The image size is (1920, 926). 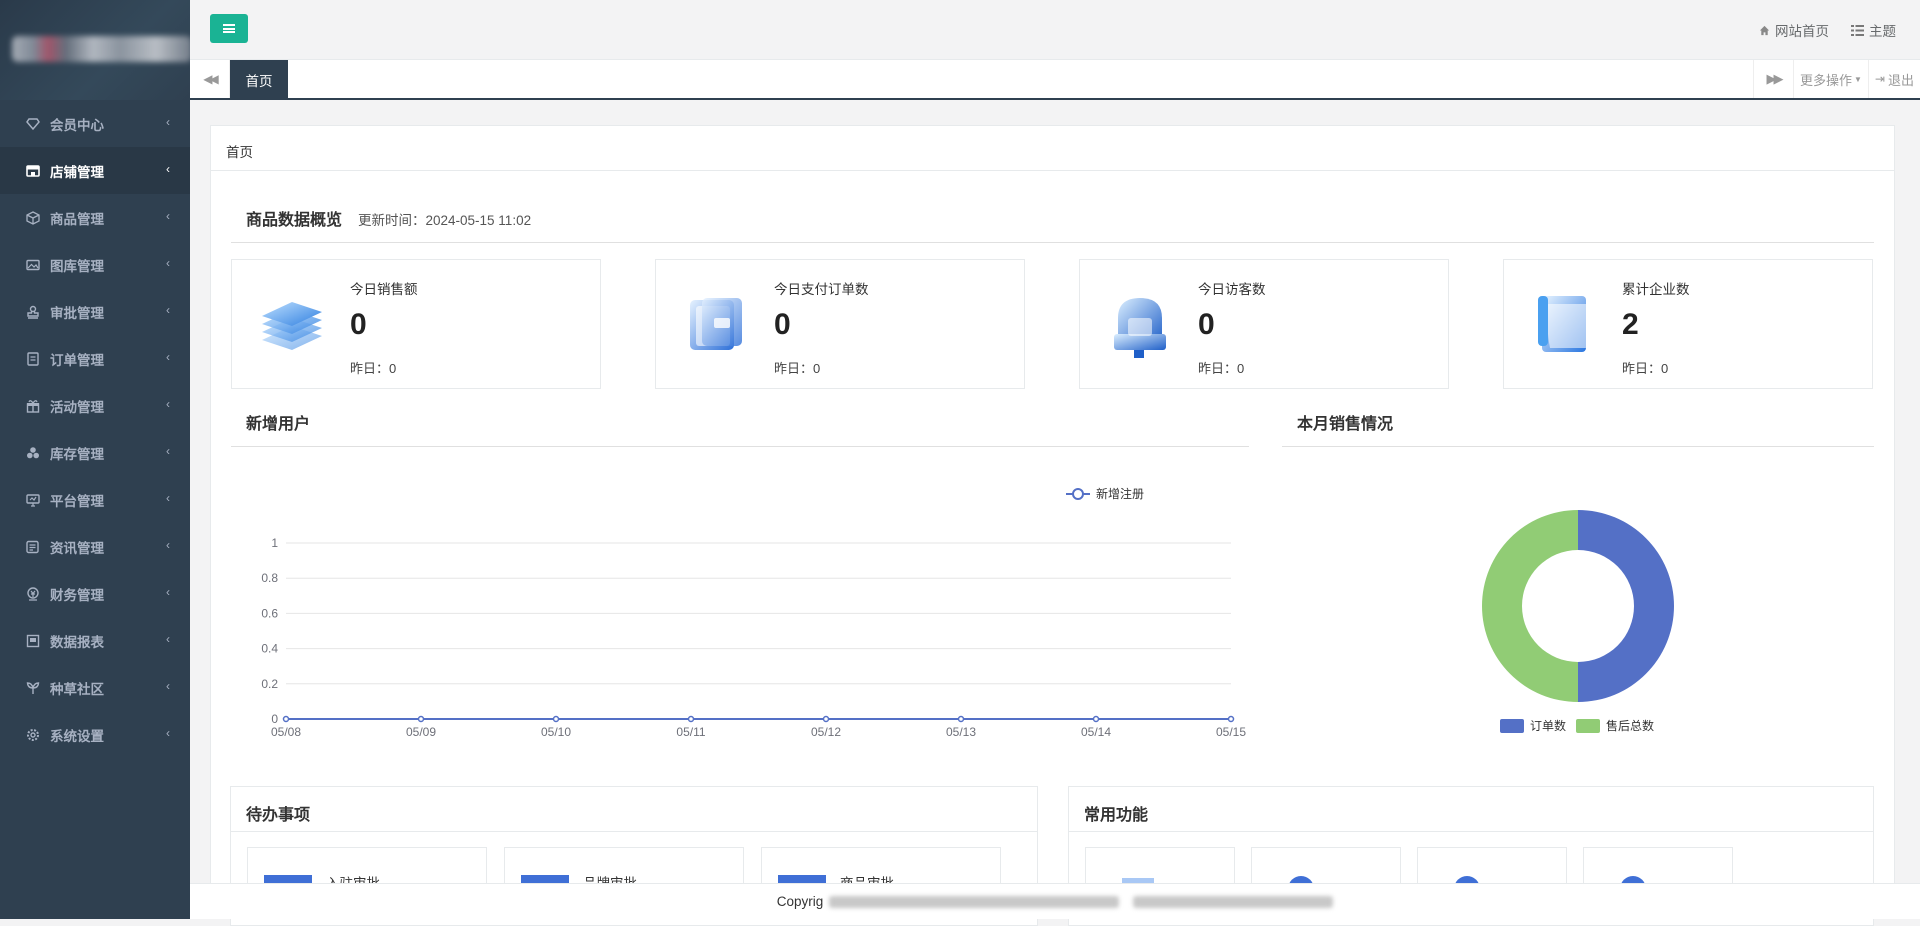 I want to click on stat-value: 2, so click(x=1630, y=324).